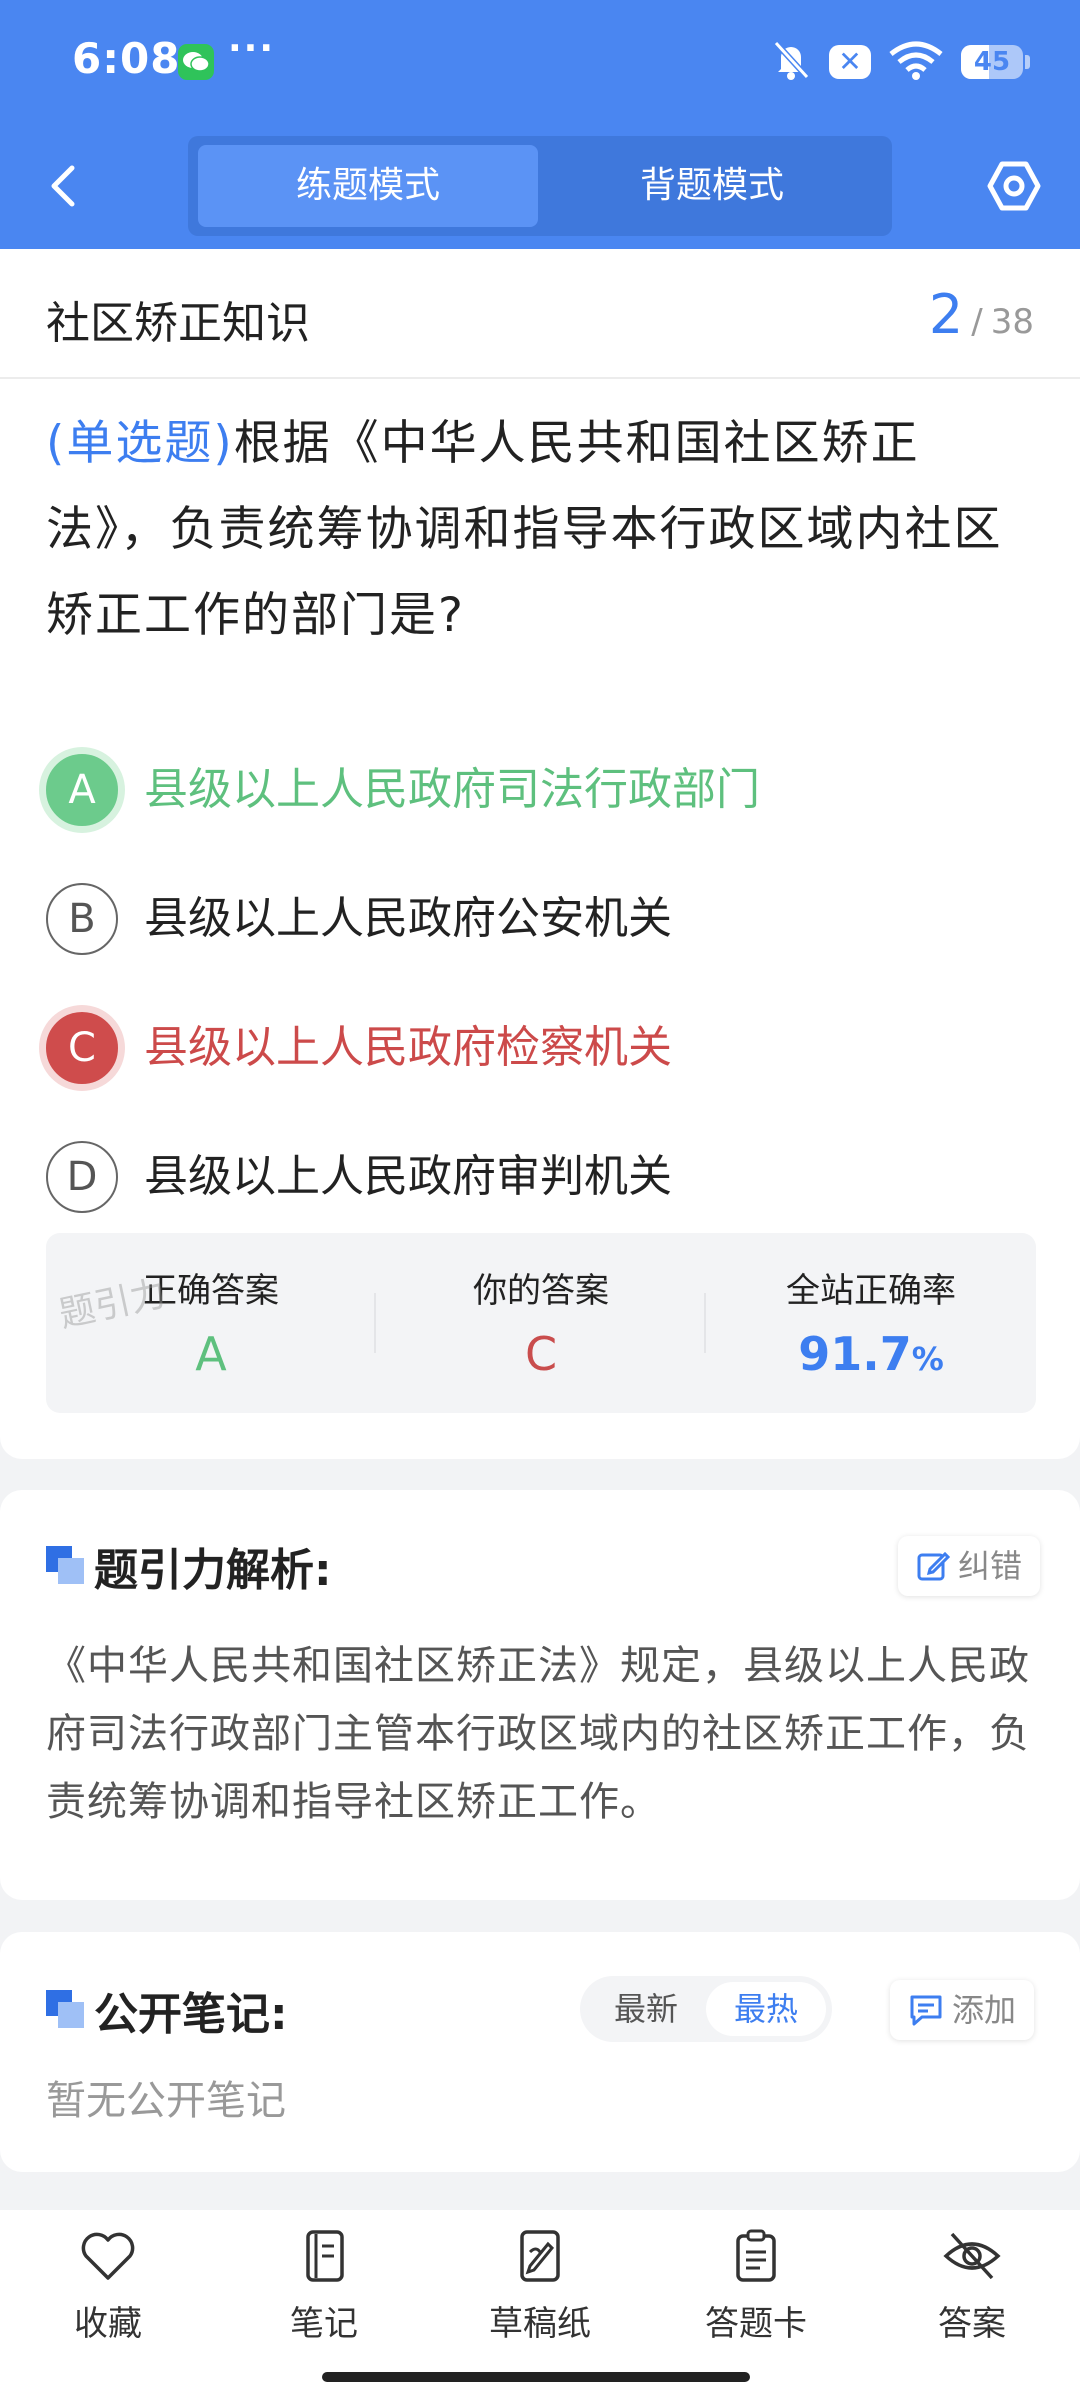  I want to click on answer-stats: 正确答案 A 你的答案 C 全站正确率 91.7% 题引力, so click(541, 1323).